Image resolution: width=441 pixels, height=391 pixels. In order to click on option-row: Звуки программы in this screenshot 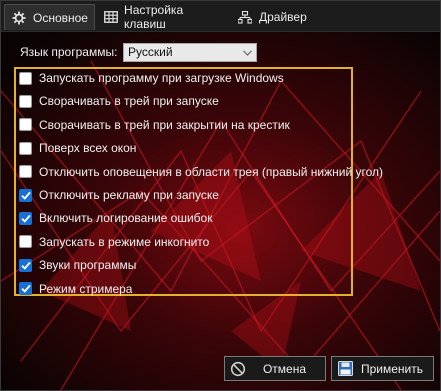, I will do `click(77, 265)`.